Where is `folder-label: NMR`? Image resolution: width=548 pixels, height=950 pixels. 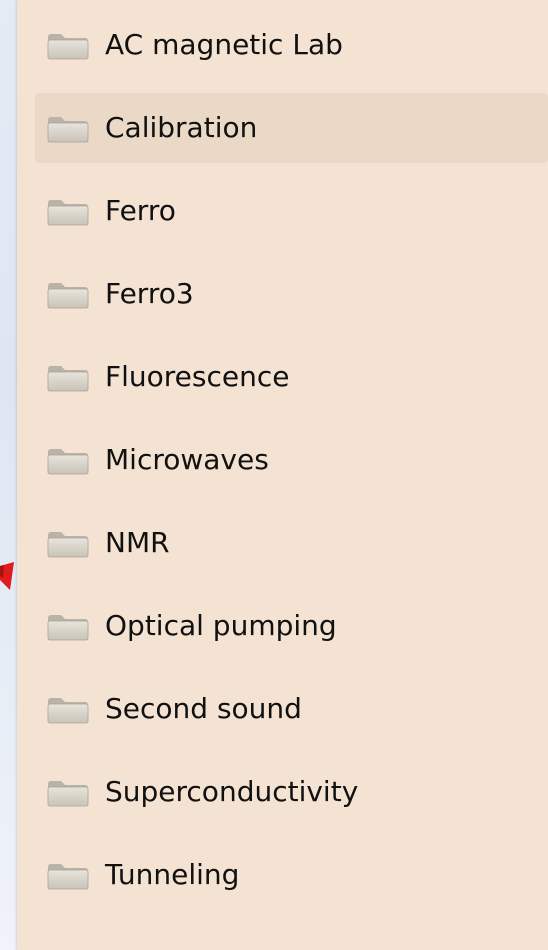 folder-label: NMR is located at coordinates (137, 542).